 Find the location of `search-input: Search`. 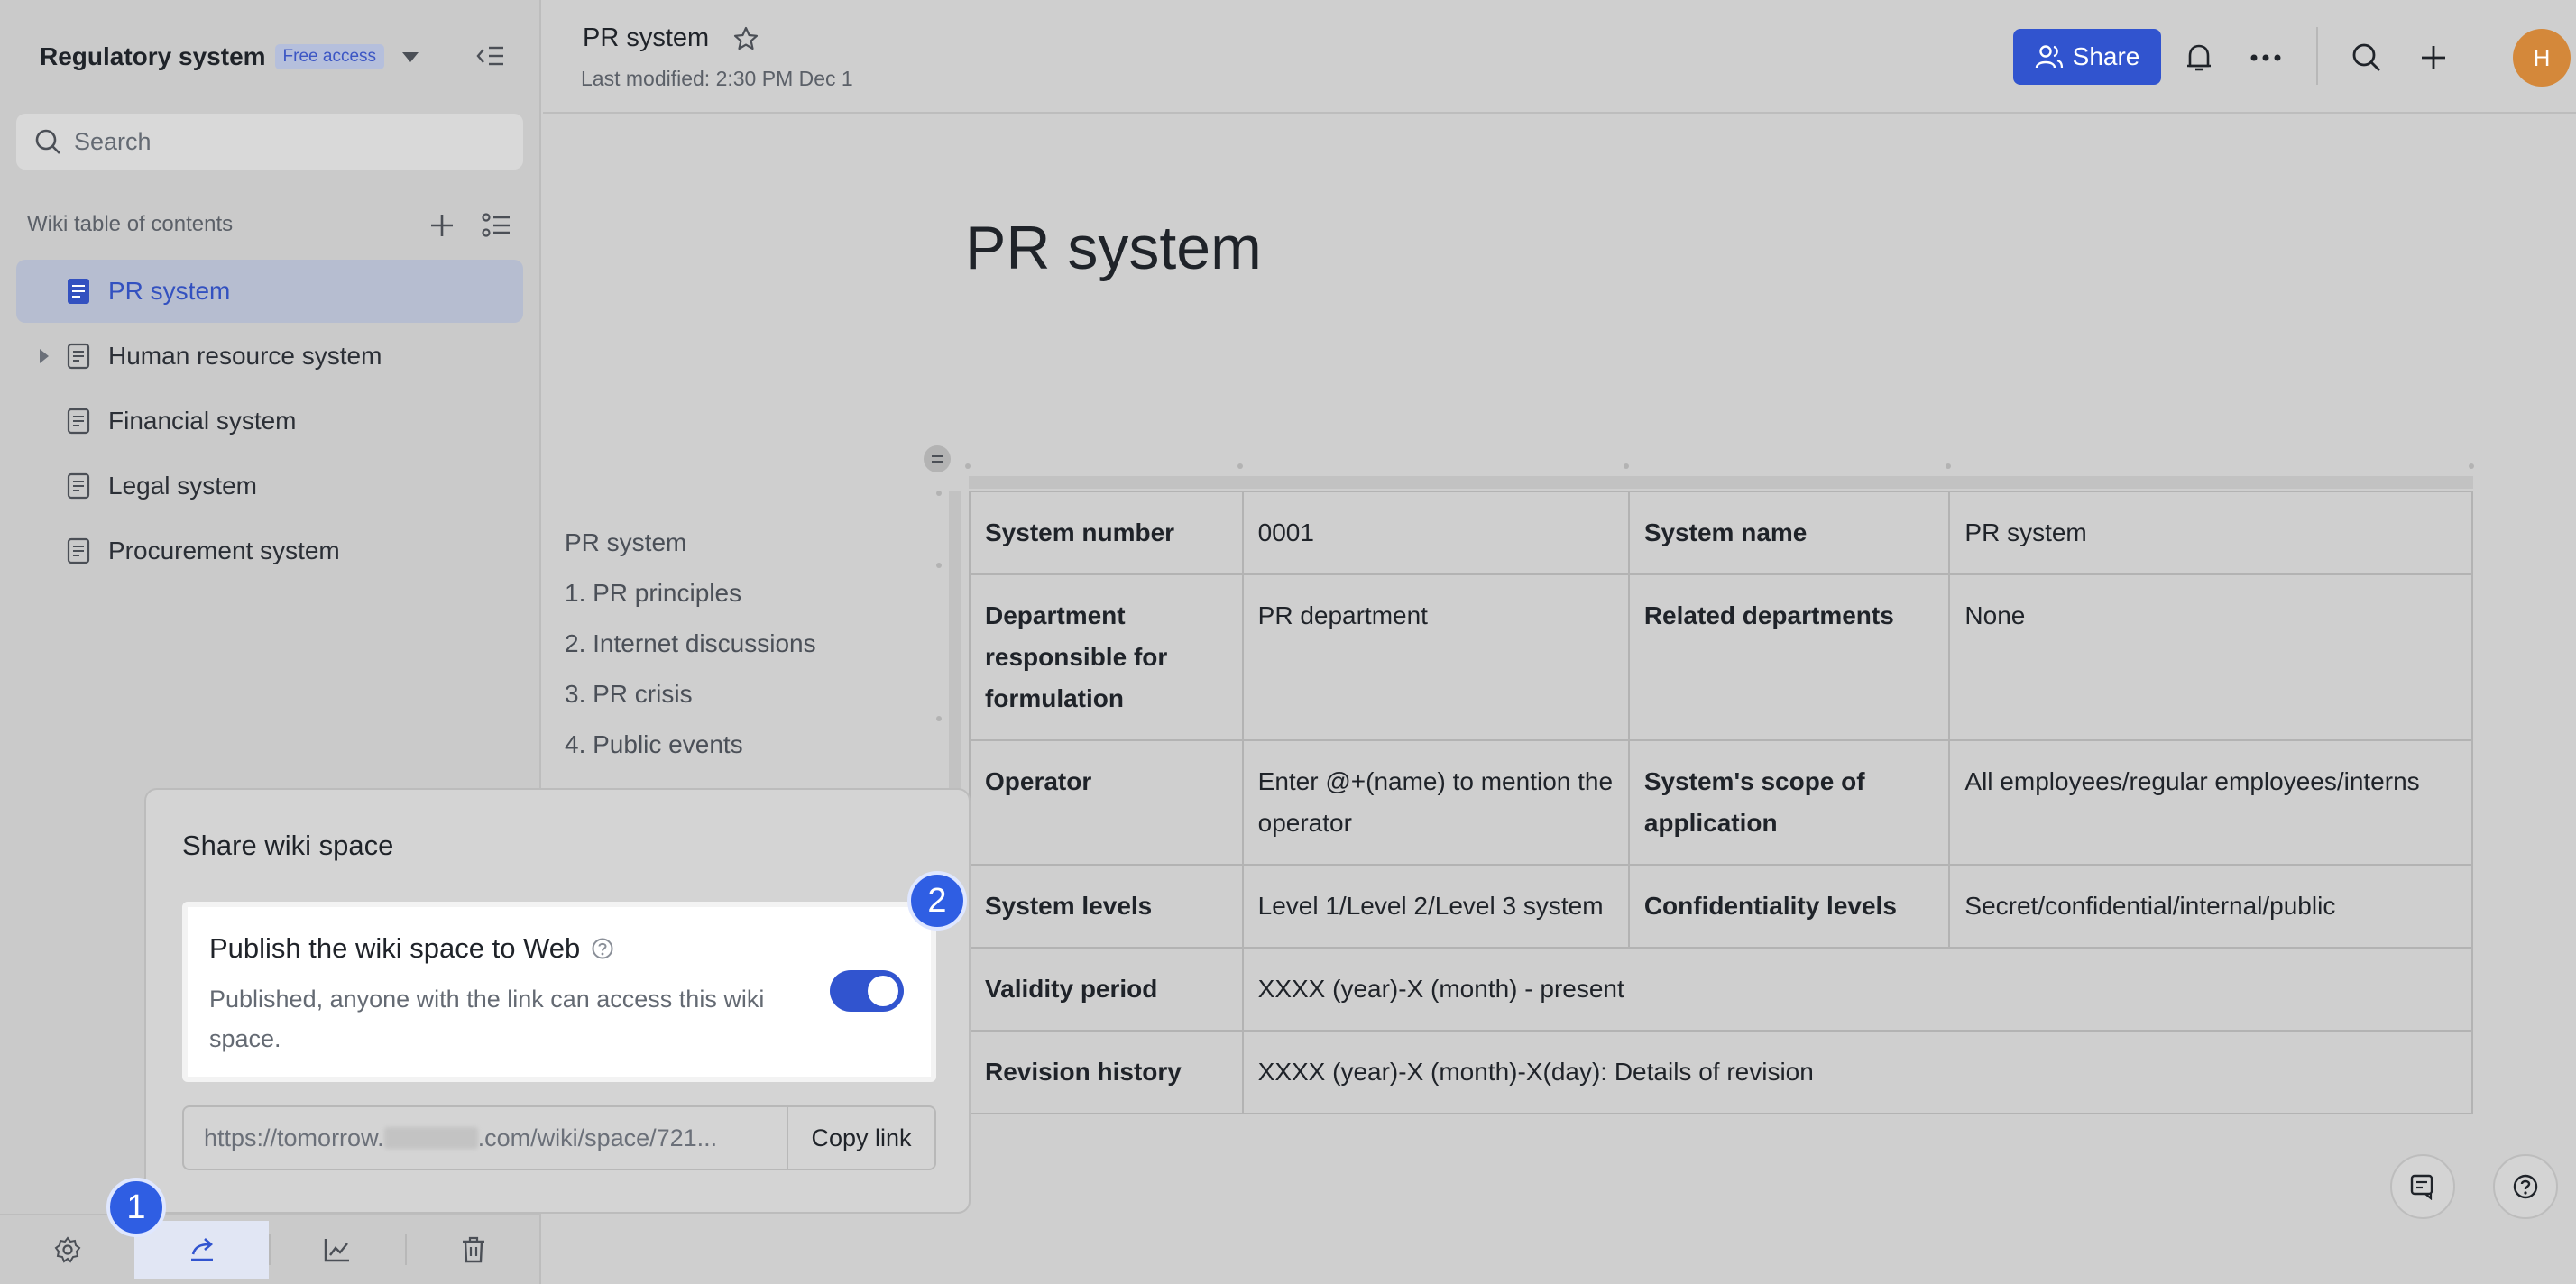

search-input: Search is located at coordinates (269, 142).